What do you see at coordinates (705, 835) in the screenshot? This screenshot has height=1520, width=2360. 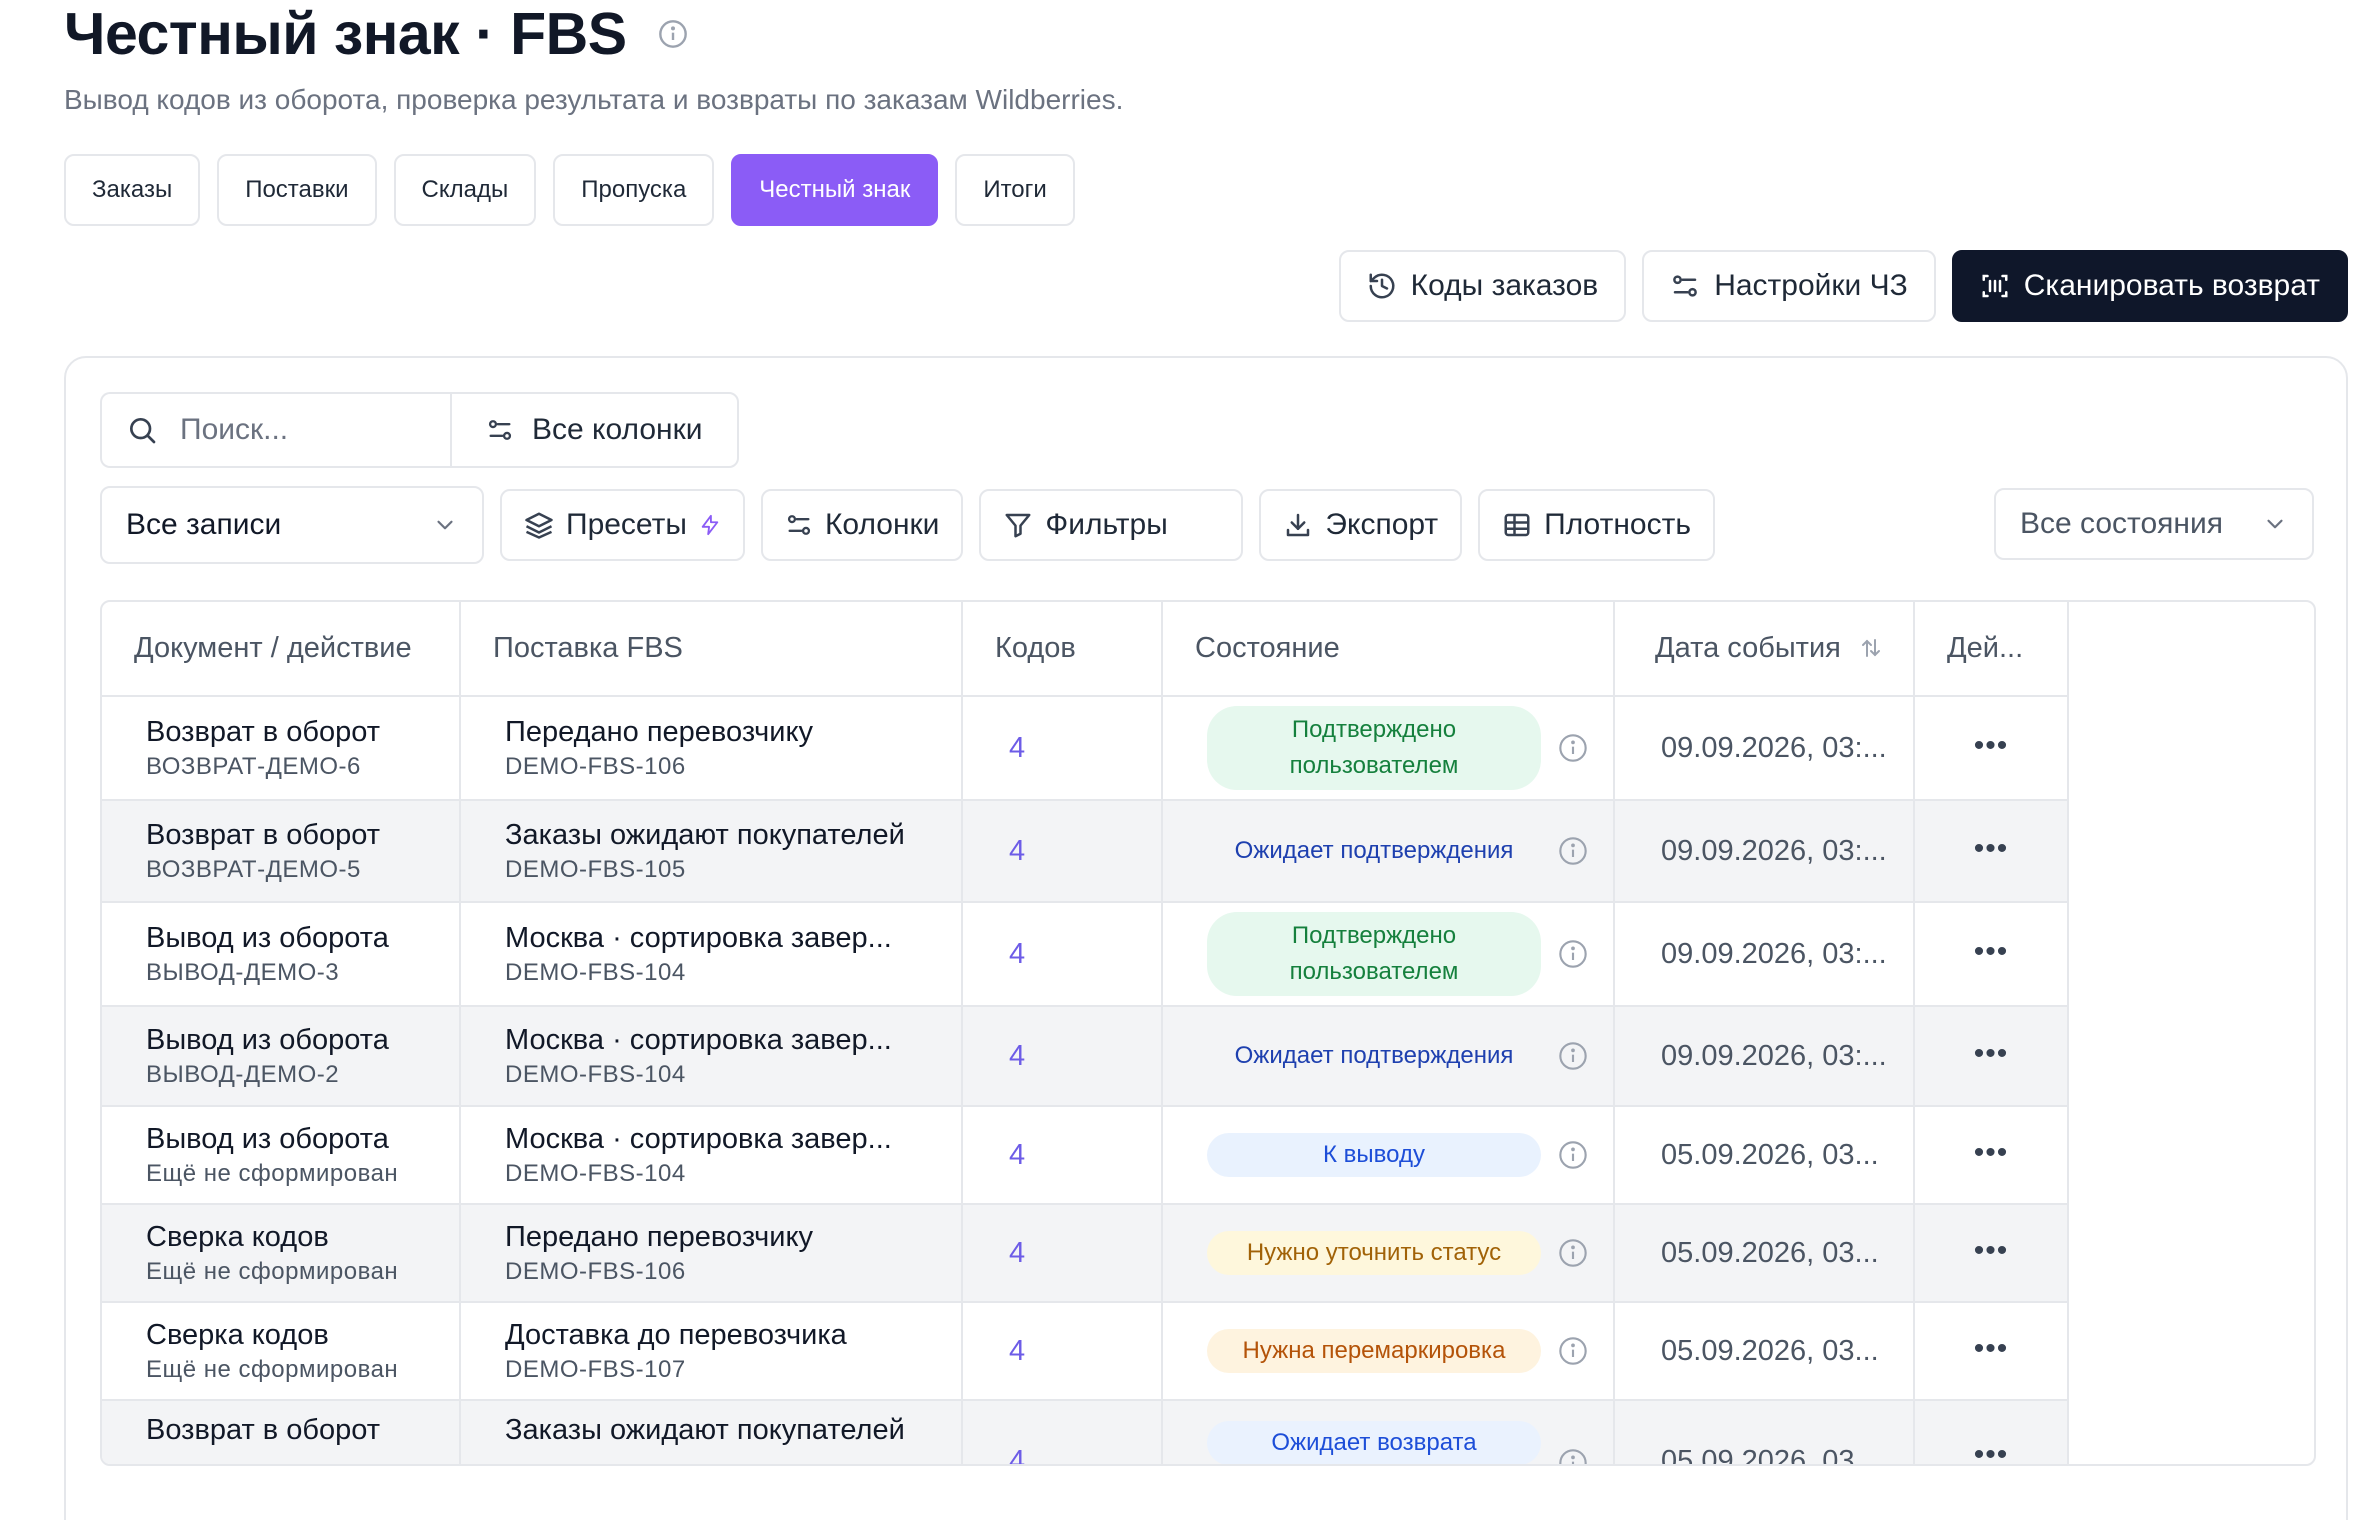 I see `row-supply: Заказы ожидают покупателей` at bounding box center [705, 835].